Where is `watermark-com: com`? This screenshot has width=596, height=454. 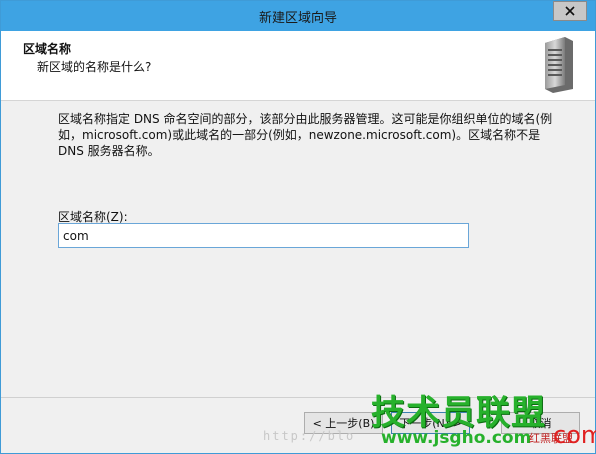 watermark-com: com is located at coordinates (574, 435).